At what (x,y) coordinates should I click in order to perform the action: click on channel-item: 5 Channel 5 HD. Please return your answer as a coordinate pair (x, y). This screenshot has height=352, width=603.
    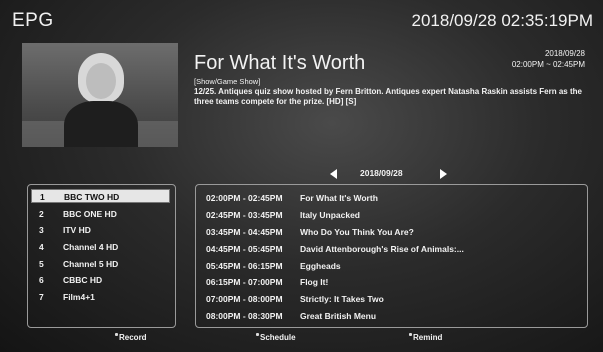
    Looking at the image, I should click on (100, 264).